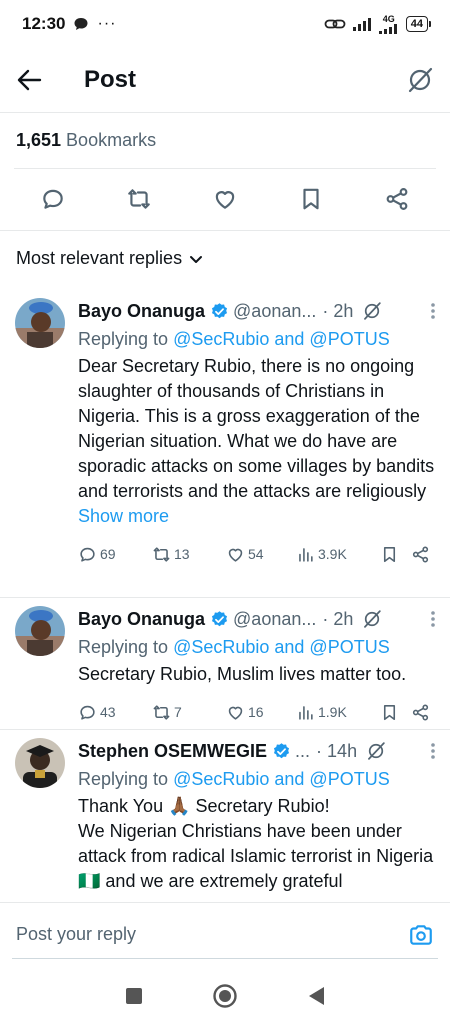  Describe the element at coordinates (39, 140) in the screenshot. I see `bookmark-count-value: 1,651` at that location.